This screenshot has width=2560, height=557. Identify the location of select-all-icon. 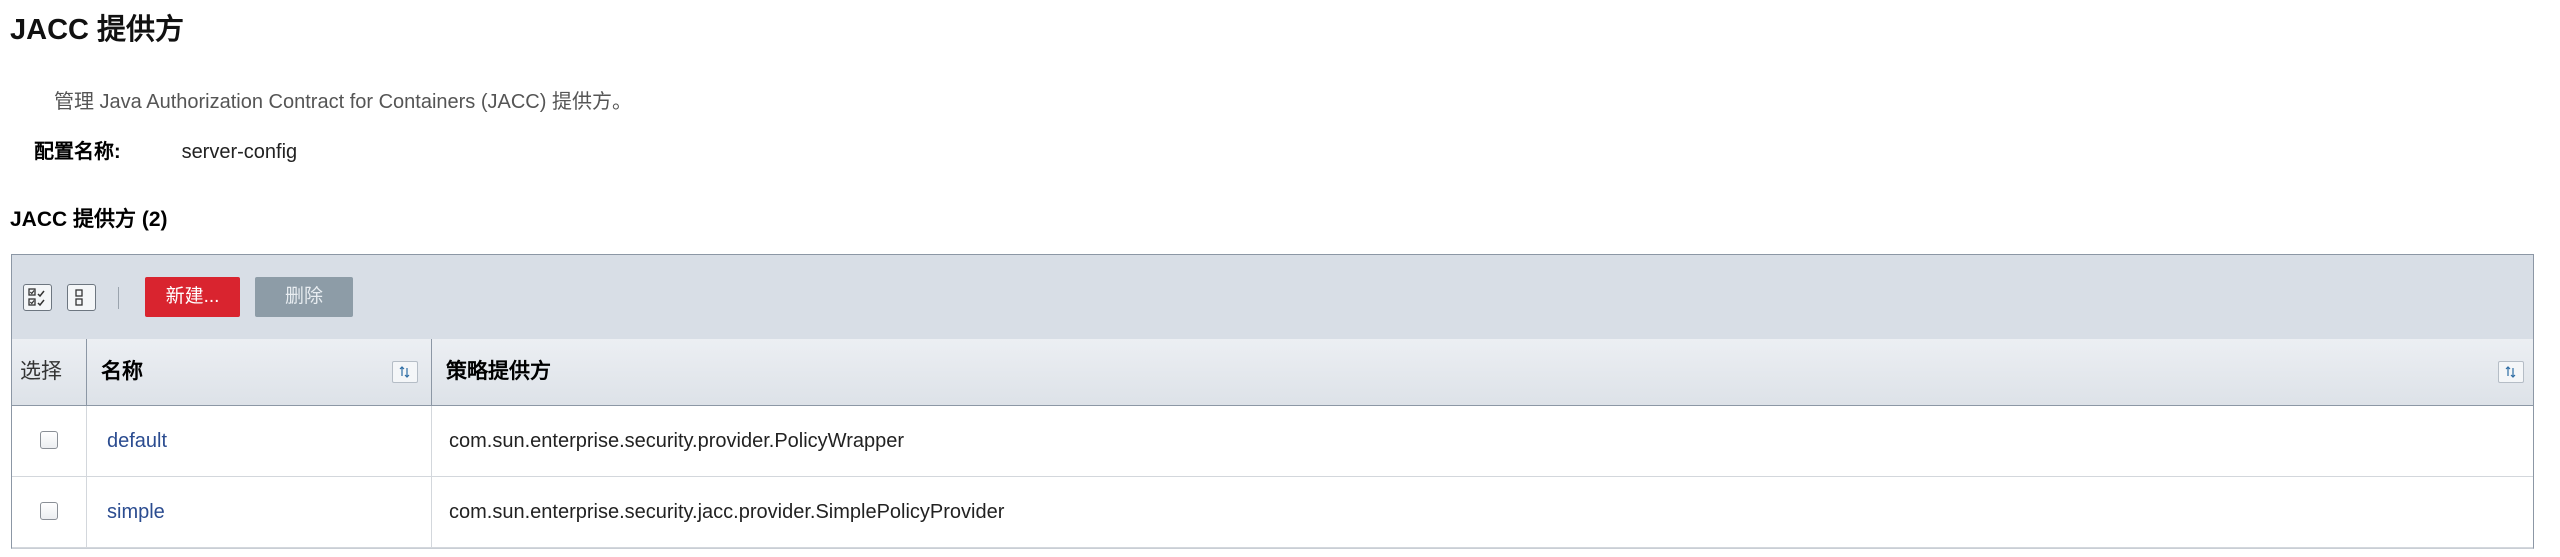
(36, 297).